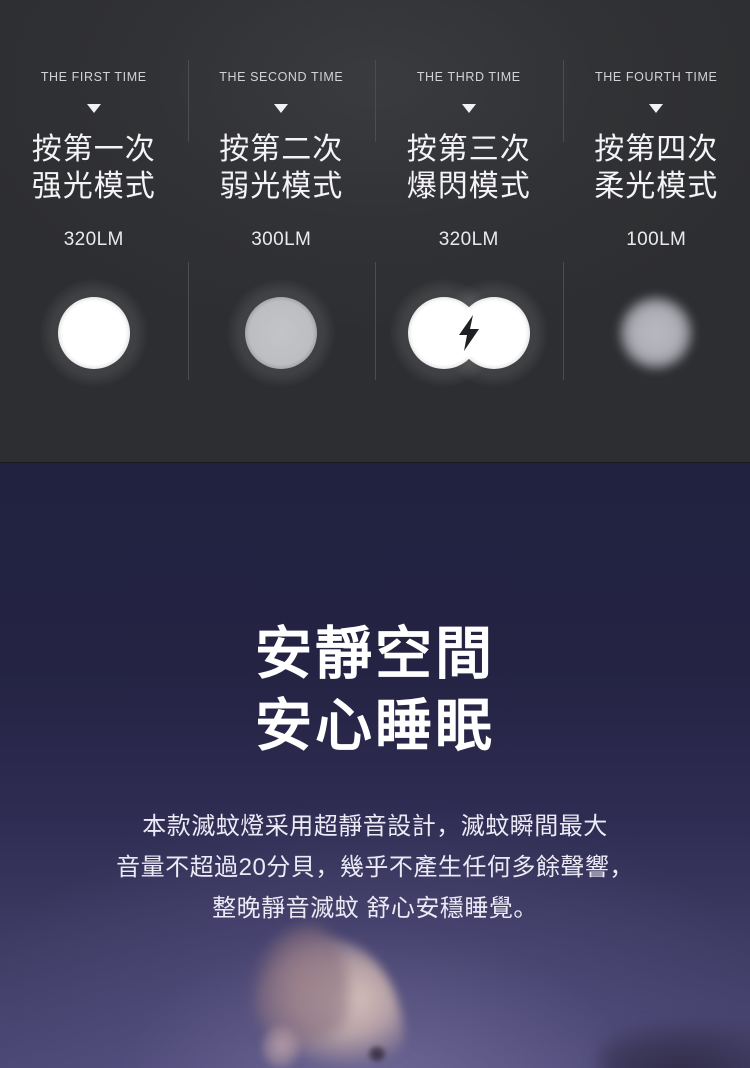  I want to click on mode-column-fourth: THE FOURTH TIME 按第四次 柔光模式 100LM, so click(656, 231).